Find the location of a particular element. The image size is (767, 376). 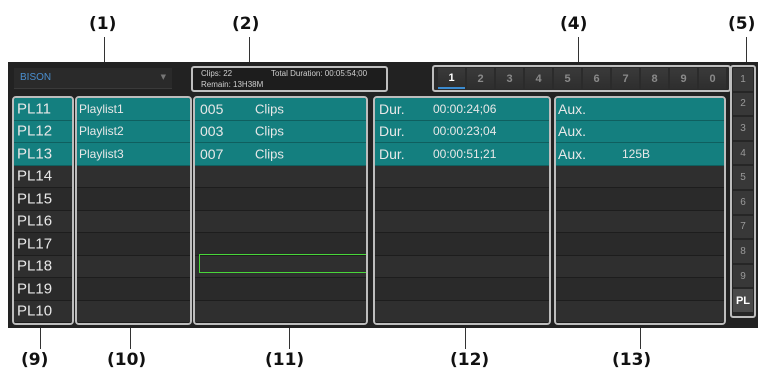

bank-tab-8: 8 is located at coordinates (654, 78).